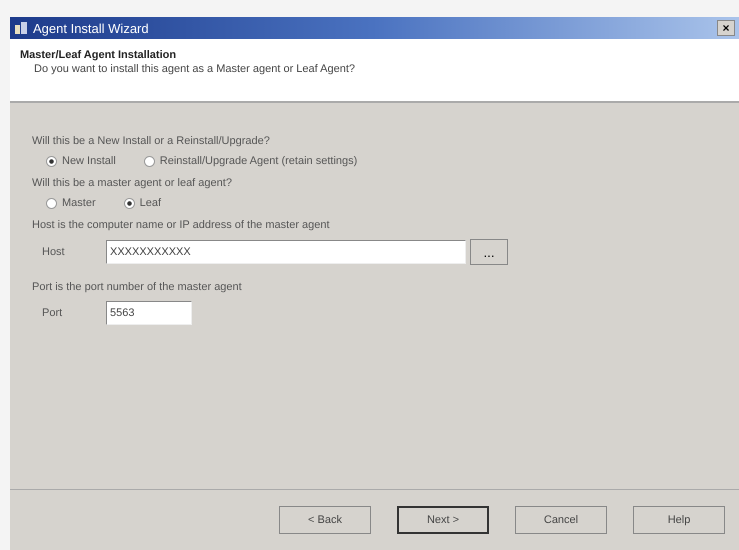 The image size is (739, 550). What do you see at coordinates (91, 28) in the screenshot?
I see `window-title: Agent Install Wizard` at bounding box center [91, 28].